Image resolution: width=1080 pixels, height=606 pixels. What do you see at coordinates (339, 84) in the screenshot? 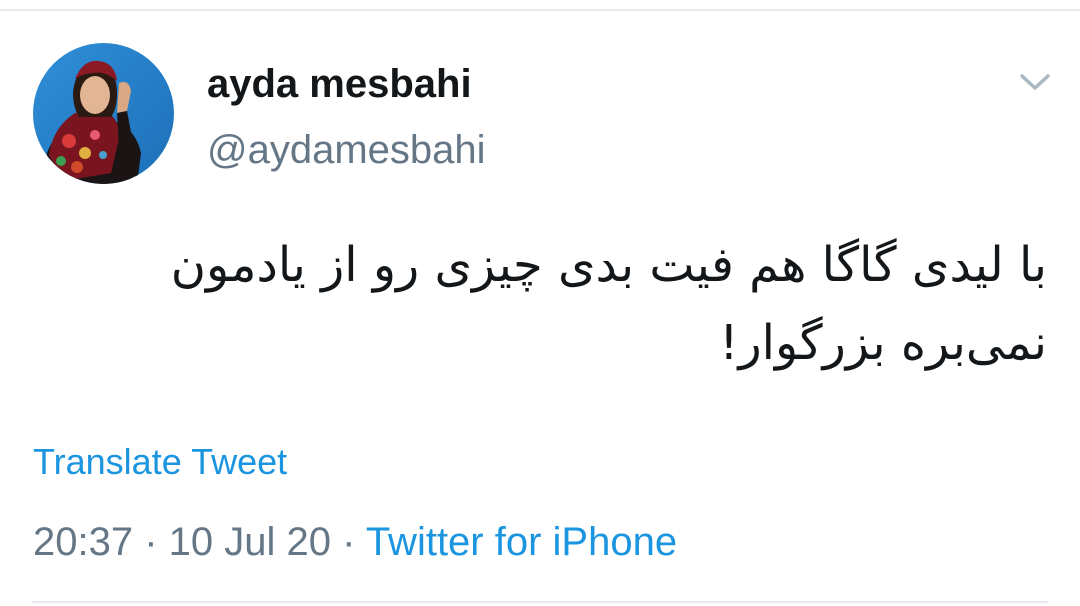
I see `author-display-name: ayda mesbahi` at bounding box center [339, 84].